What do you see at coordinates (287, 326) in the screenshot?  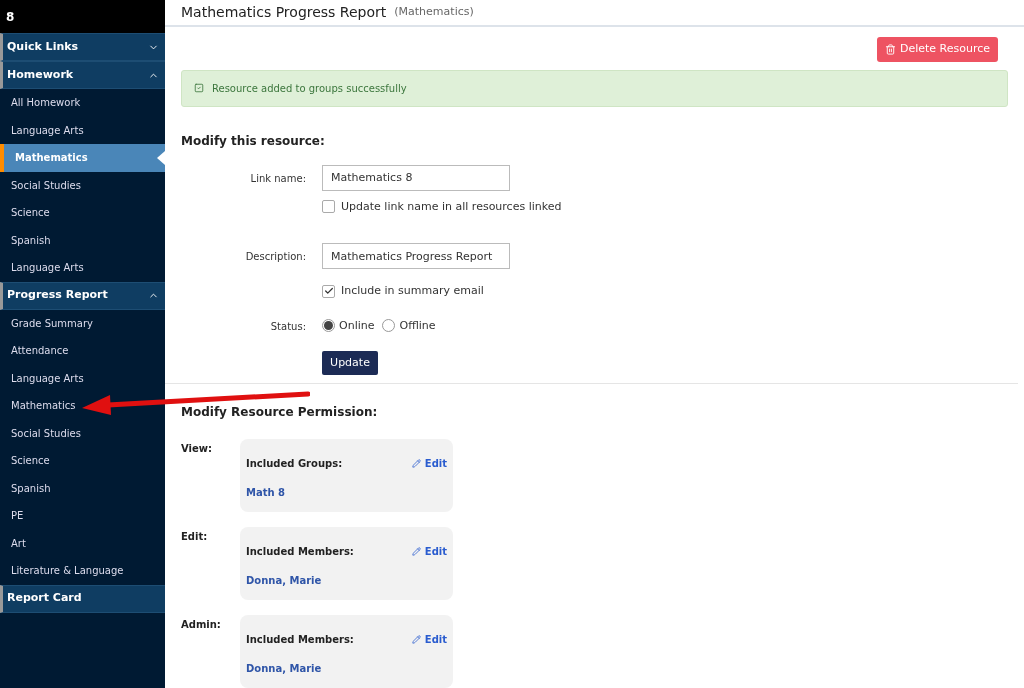 I see `field-label: Status:` at bounding box center [287, 326].